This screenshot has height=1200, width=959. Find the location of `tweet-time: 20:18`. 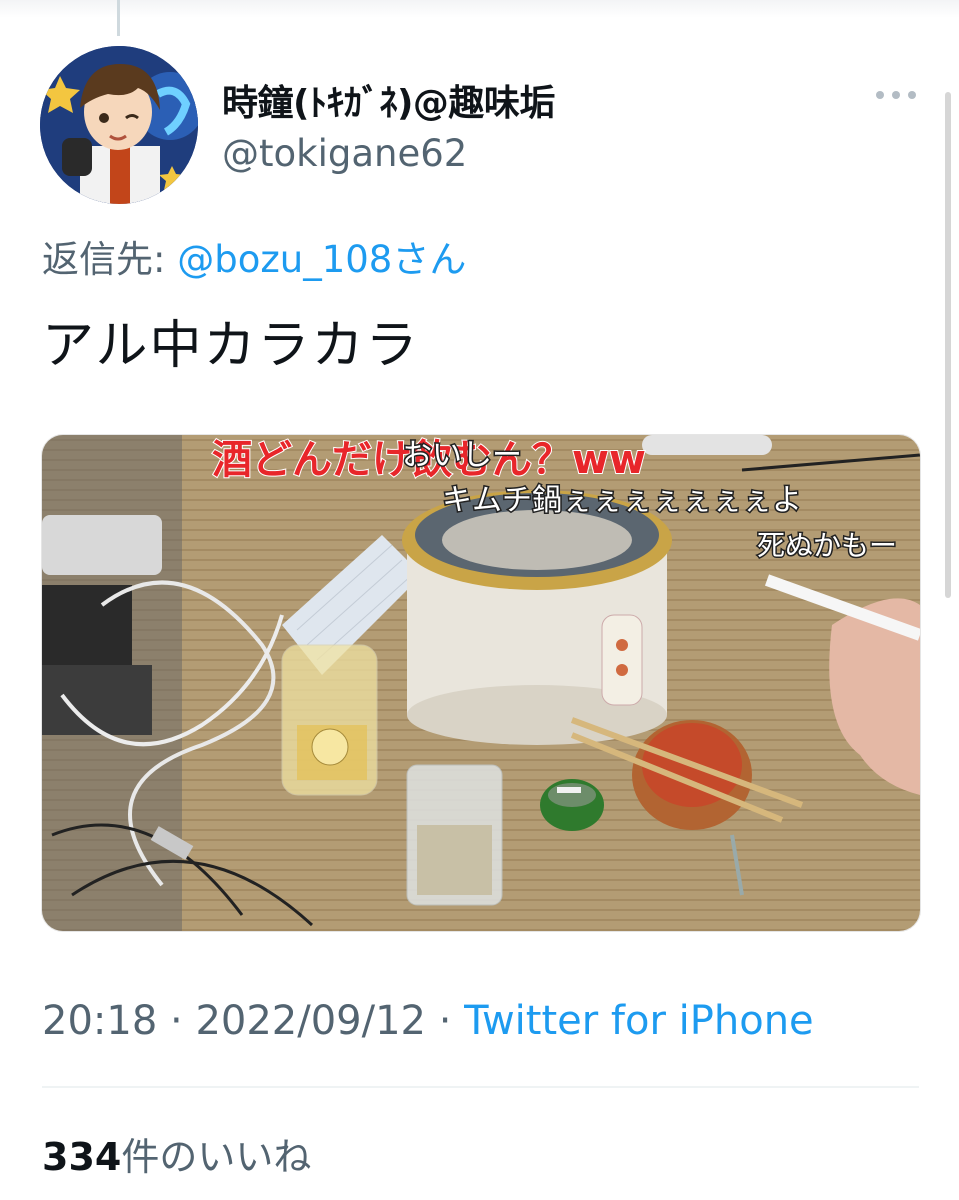

tweet-time: 20:18 is located at coordinates (99, 1021).